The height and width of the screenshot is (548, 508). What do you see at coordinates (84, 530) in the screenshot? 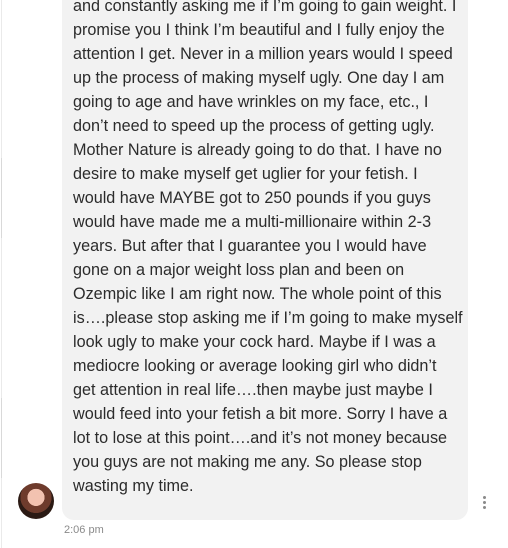
I see `message-timestamp: 2:06 pm` at bounding box center [84, 530].